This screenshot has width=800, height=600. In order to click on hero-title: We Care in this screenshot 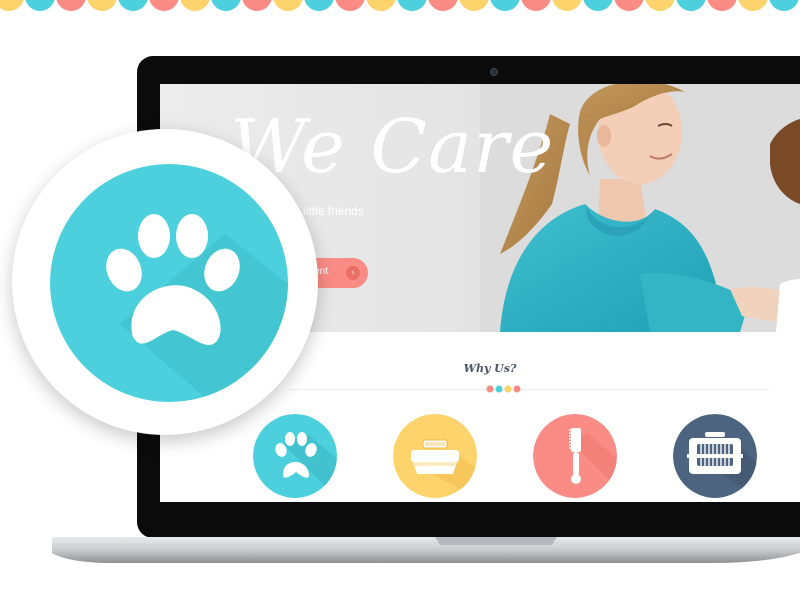, I will do `click(392, 147)`.